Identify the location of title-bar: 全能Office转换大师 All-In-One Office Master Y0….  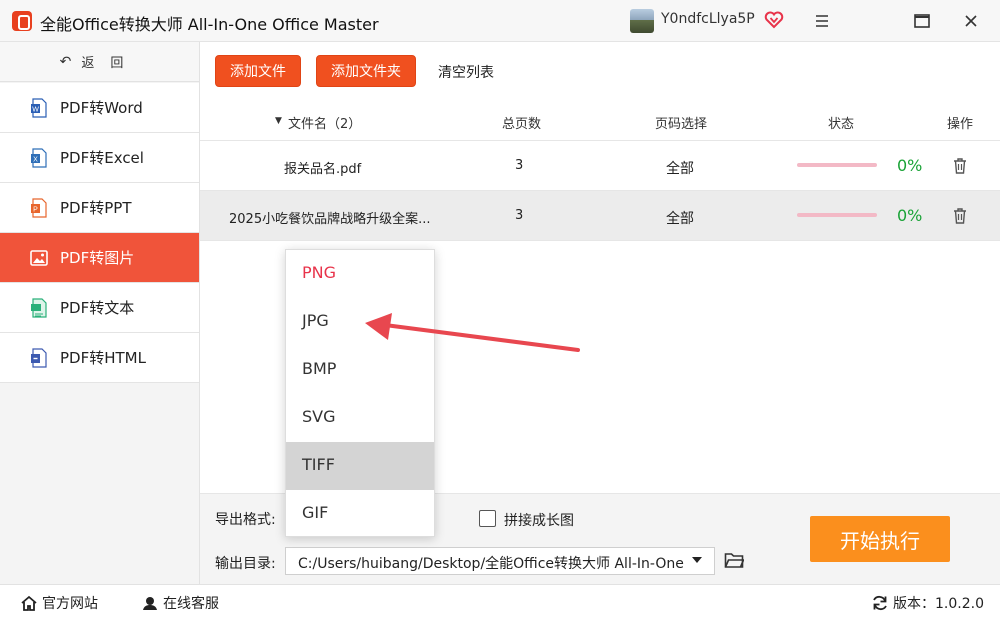
(500, 21).